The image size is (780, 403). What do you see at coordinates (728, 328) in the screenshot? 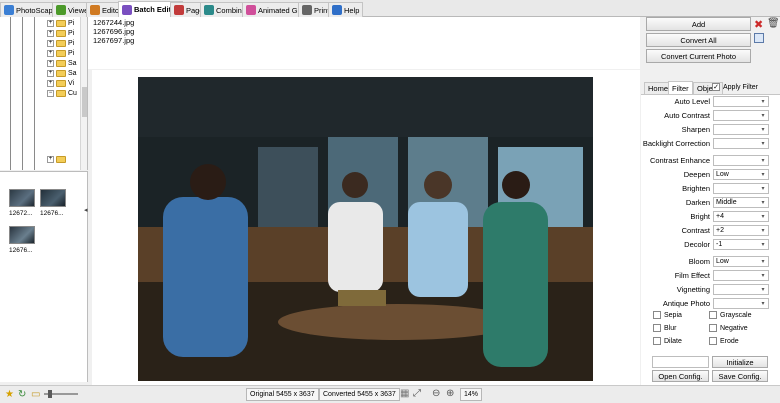
I see `negative-checkbox: Negative` at bounding box center [728, 328].